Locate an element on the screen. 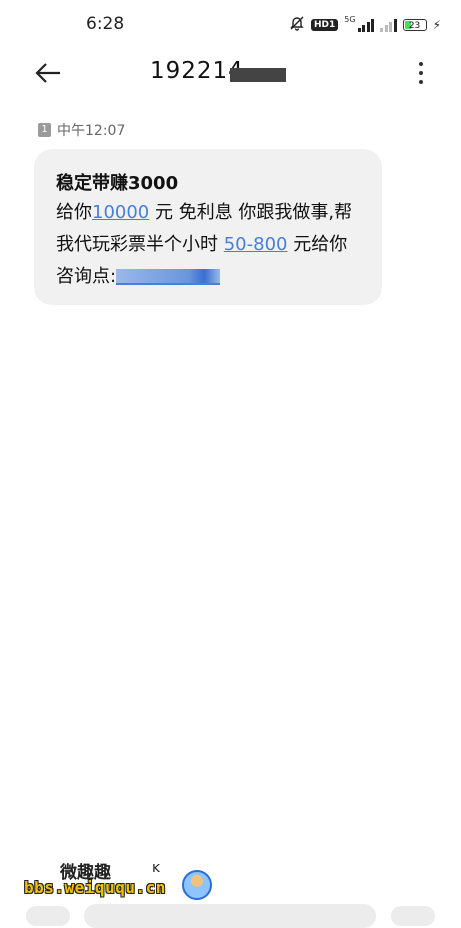 Image resolution: width=461 pixels, height=928 pixels. message-meta: 1 中午12:07 is located at coordinates (81, 130).